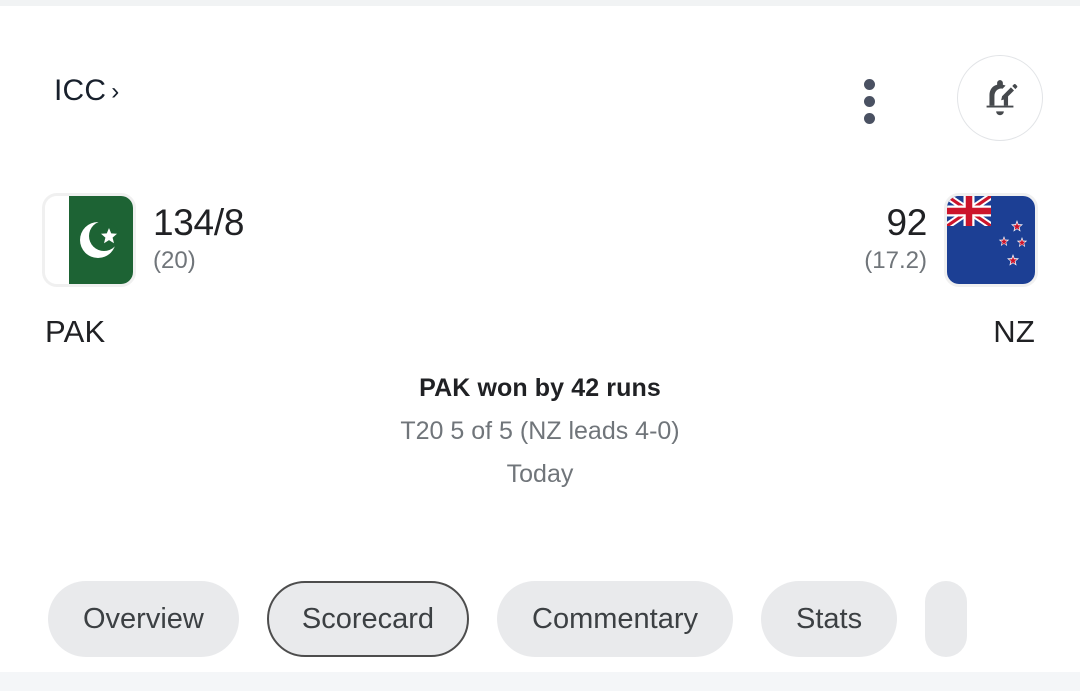  What do you see at coordinates (303, 238) in the screenshot?
I see `home-score-wrap: 134/8 (20)` at bounding box center [303, 238].